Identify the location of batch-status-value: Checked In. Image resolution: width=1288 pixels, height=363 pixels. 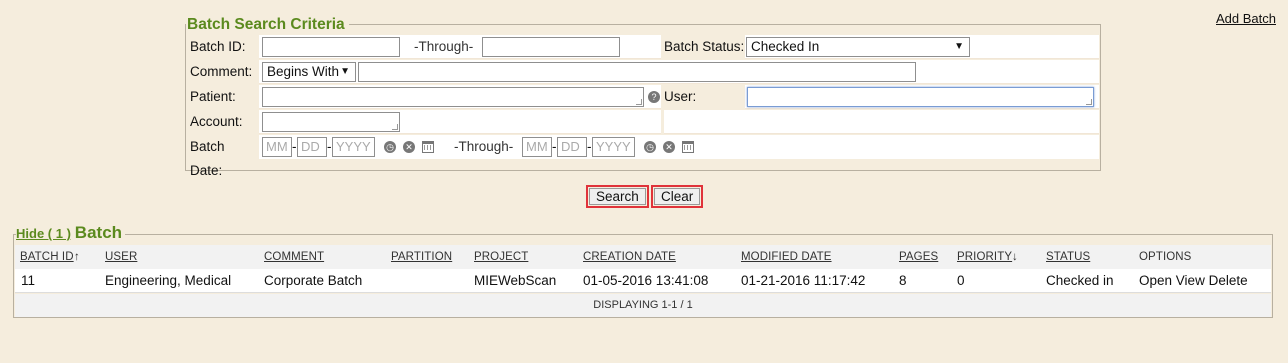
(785, 46).